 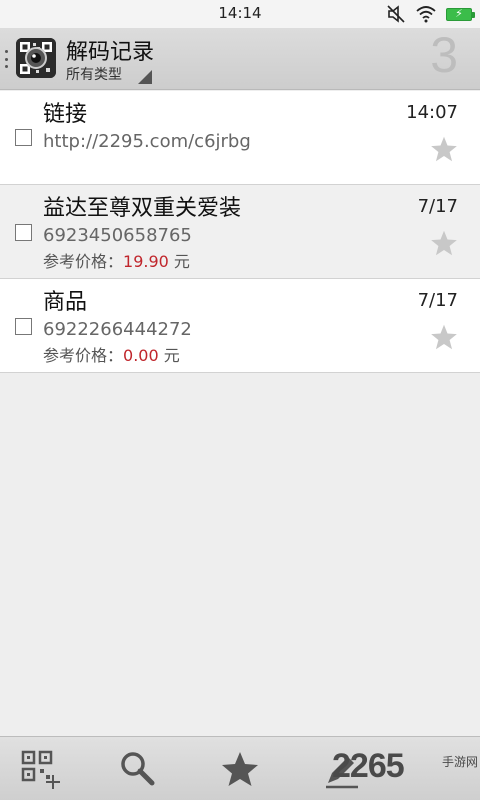 I want to click on overflow-dots-icon, so click(x=7, y=59).